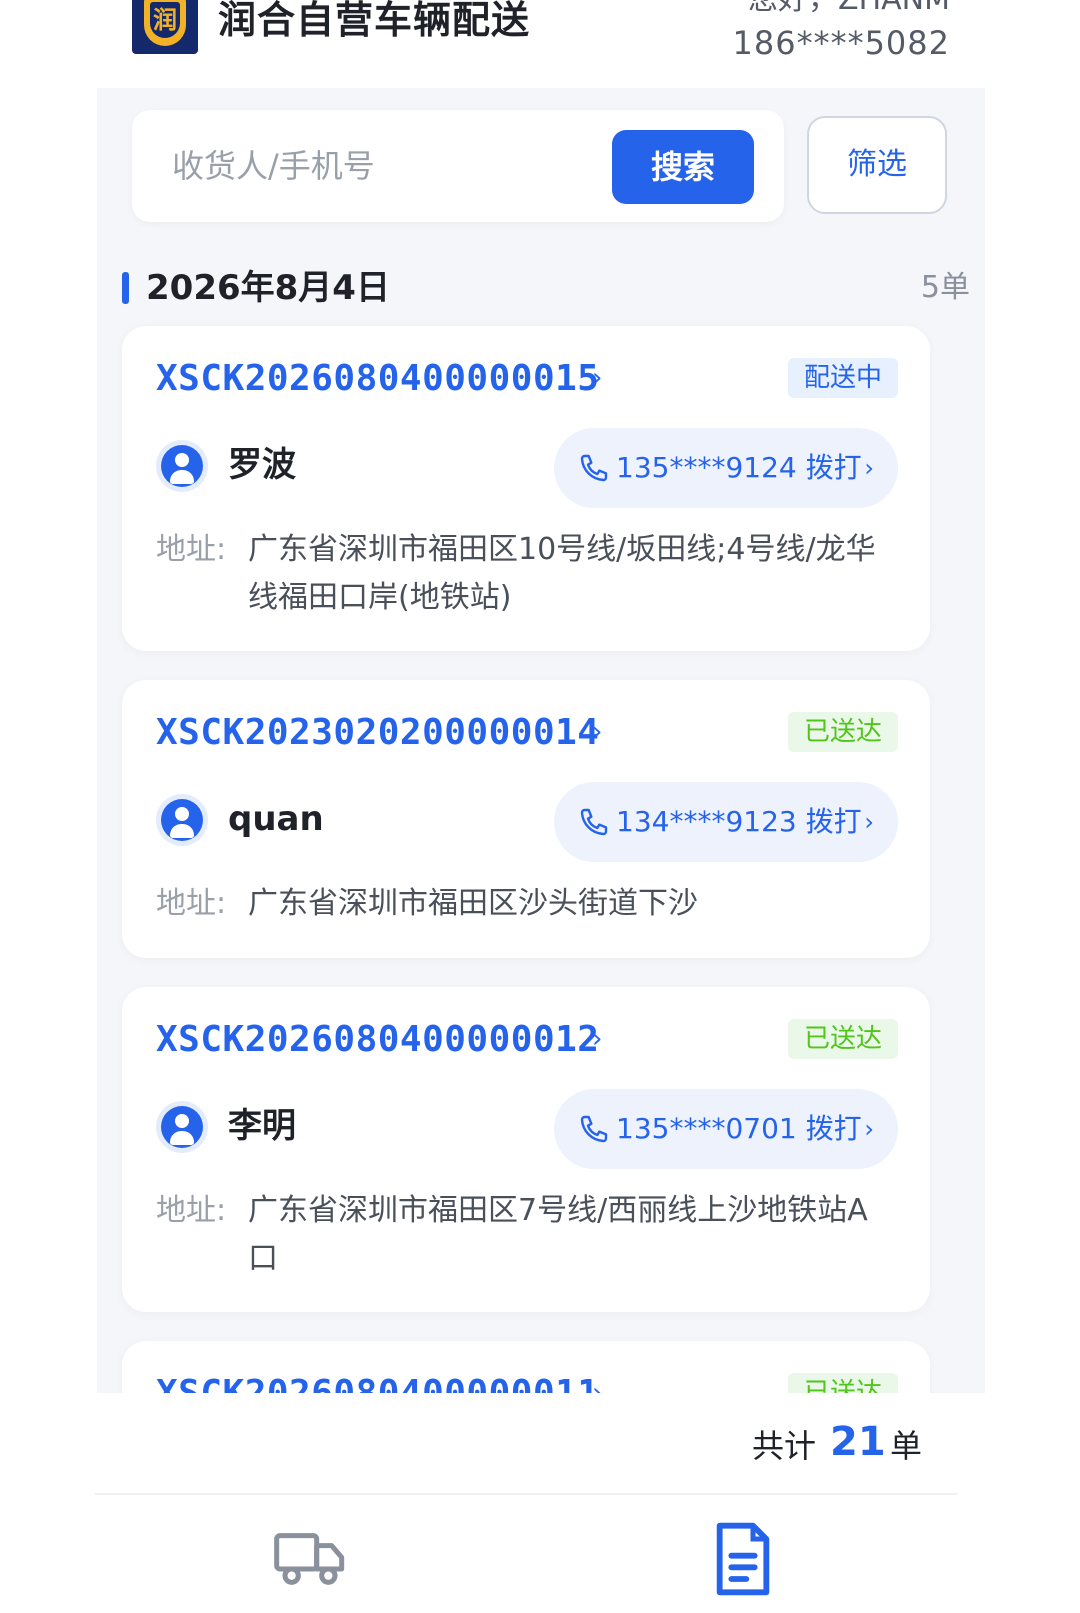 The height and width of the screenshot is (1613, 1080). I want to click on call-button: 135****0701 拨打 ›, so click(726, 1129).